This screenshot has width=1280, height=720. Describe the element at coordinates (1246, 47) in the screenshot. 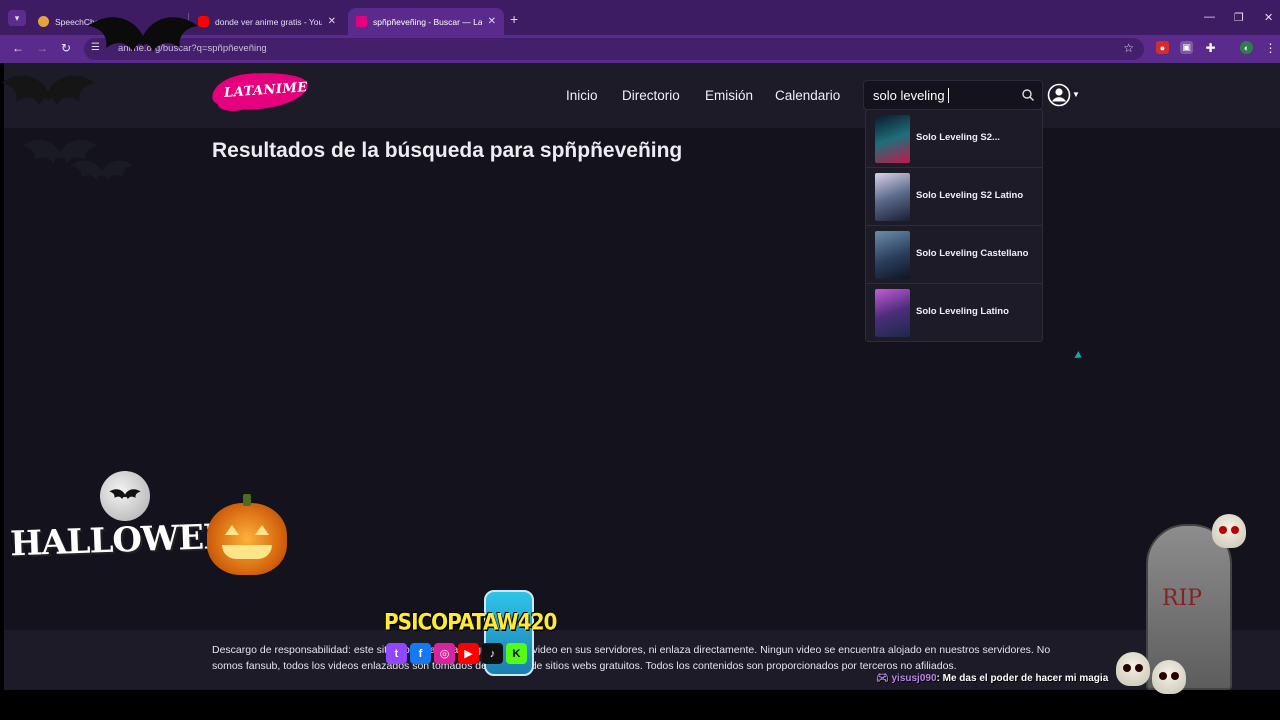

I see `profile-avatar-icon: ◐` at that location.